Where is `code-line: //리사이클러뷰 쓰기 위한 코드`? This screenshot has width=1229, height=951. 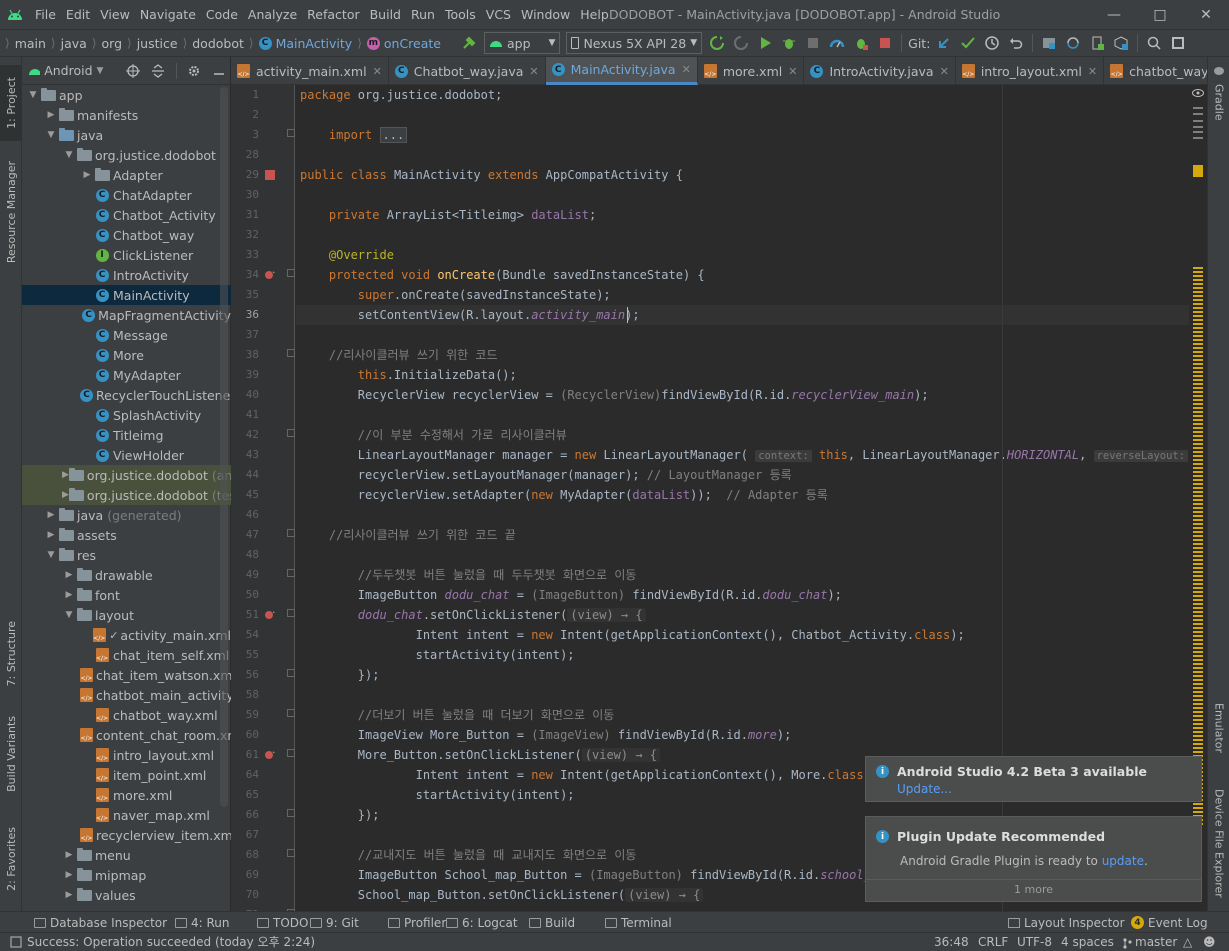 code-line: //리사이클러뷰 쓰기 위한 코드 is located at coordinates (399, 355).